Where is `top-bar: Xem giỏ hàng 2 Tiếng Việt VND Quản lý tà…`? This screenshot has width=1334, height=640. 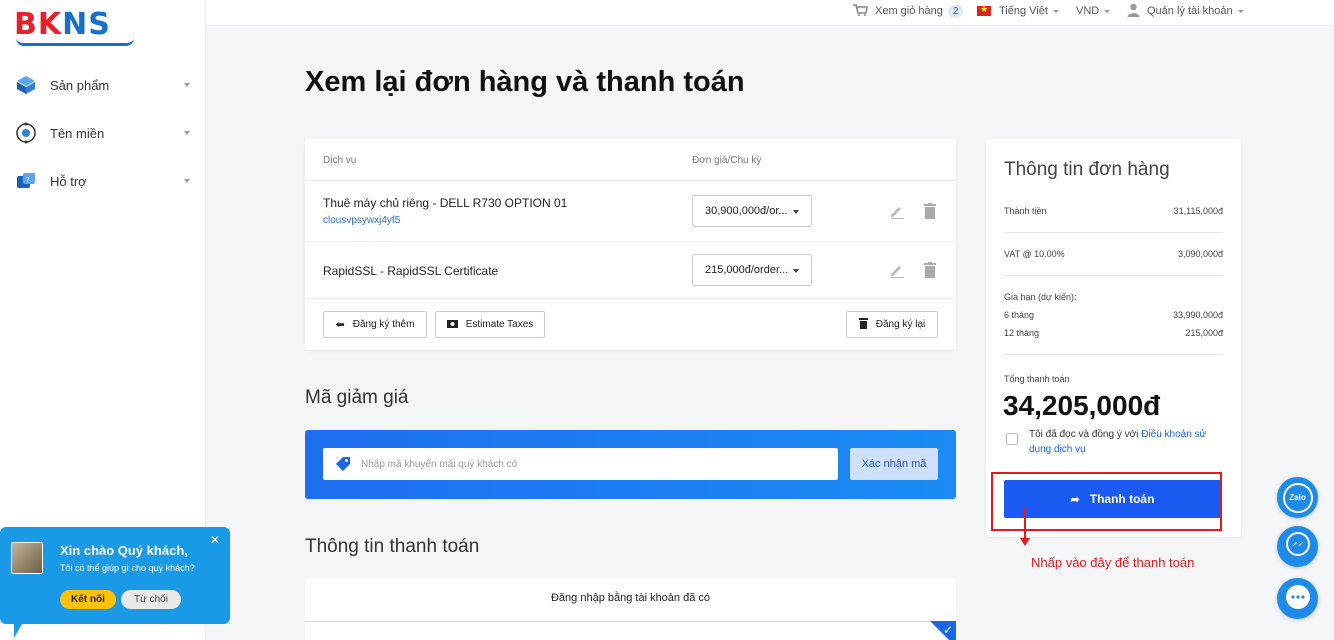 top-bar: Xem giỏ hàng 2 Tiếng Việt VND Quản lý tà… is located at coordinates (770, 13).